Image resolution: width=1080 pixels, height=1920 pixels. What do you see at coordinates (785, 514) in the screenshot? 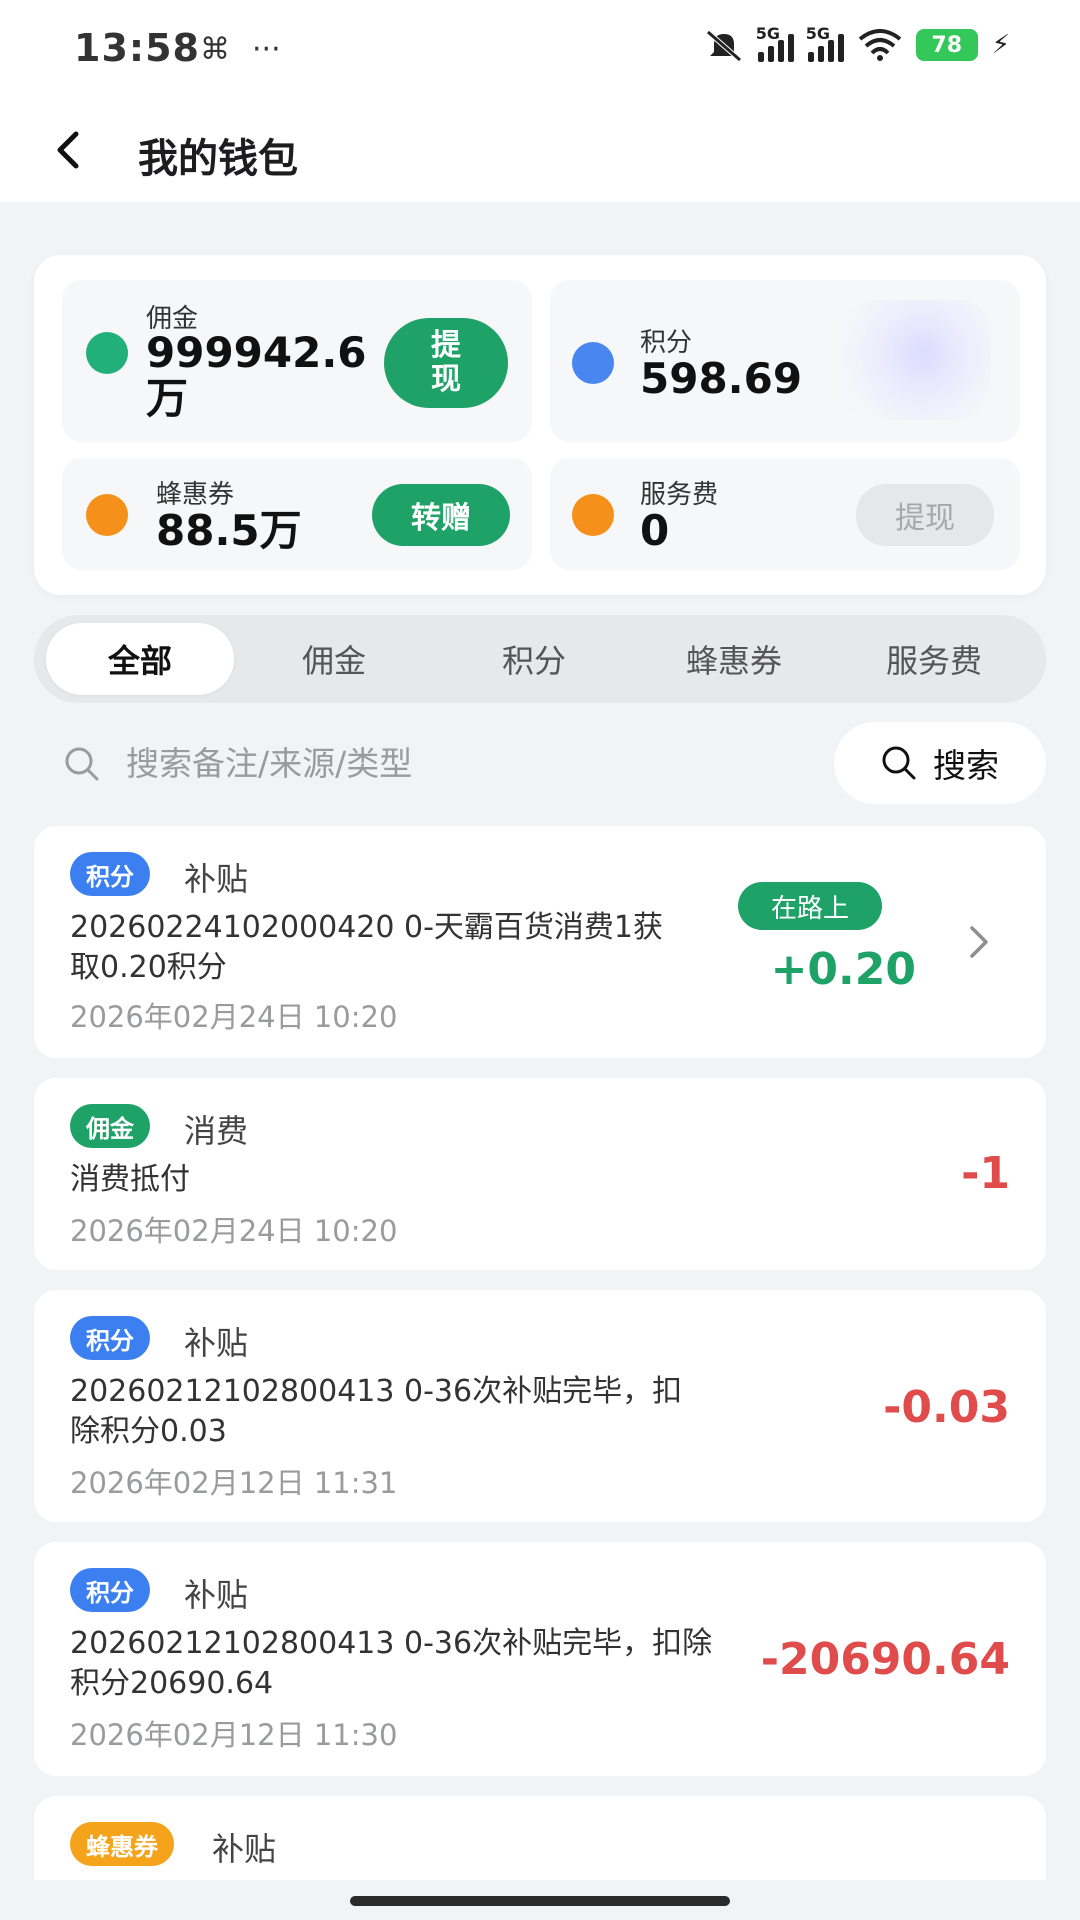
I see `service-fee-cell: 服务费 0 提现` at bounding box center [785, 514].